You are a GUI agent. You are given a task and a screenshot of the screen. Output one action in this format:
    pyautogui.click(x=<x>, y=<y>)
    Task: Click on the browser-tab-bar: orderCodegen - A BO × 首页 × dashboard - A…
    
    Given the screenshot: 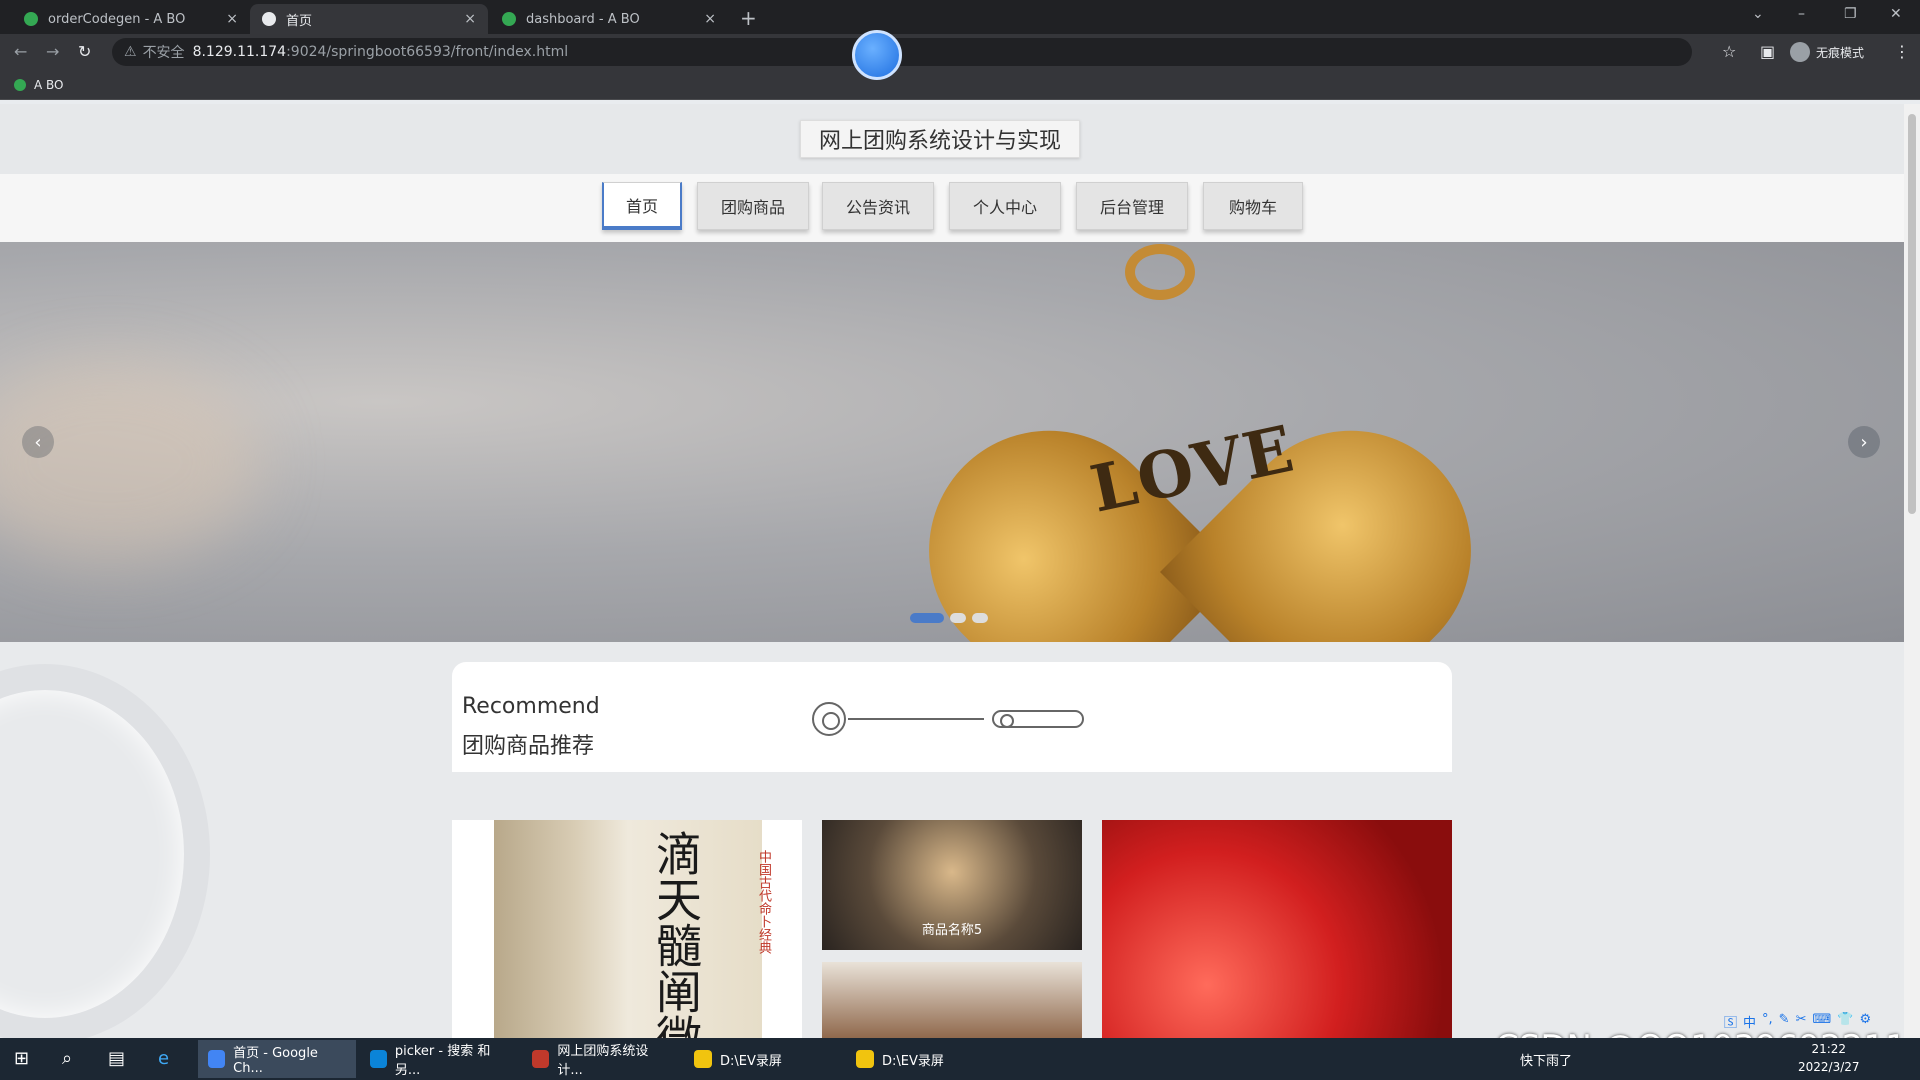 What is the action you would take?
    pyautogui.click(x=960, y=17)
    